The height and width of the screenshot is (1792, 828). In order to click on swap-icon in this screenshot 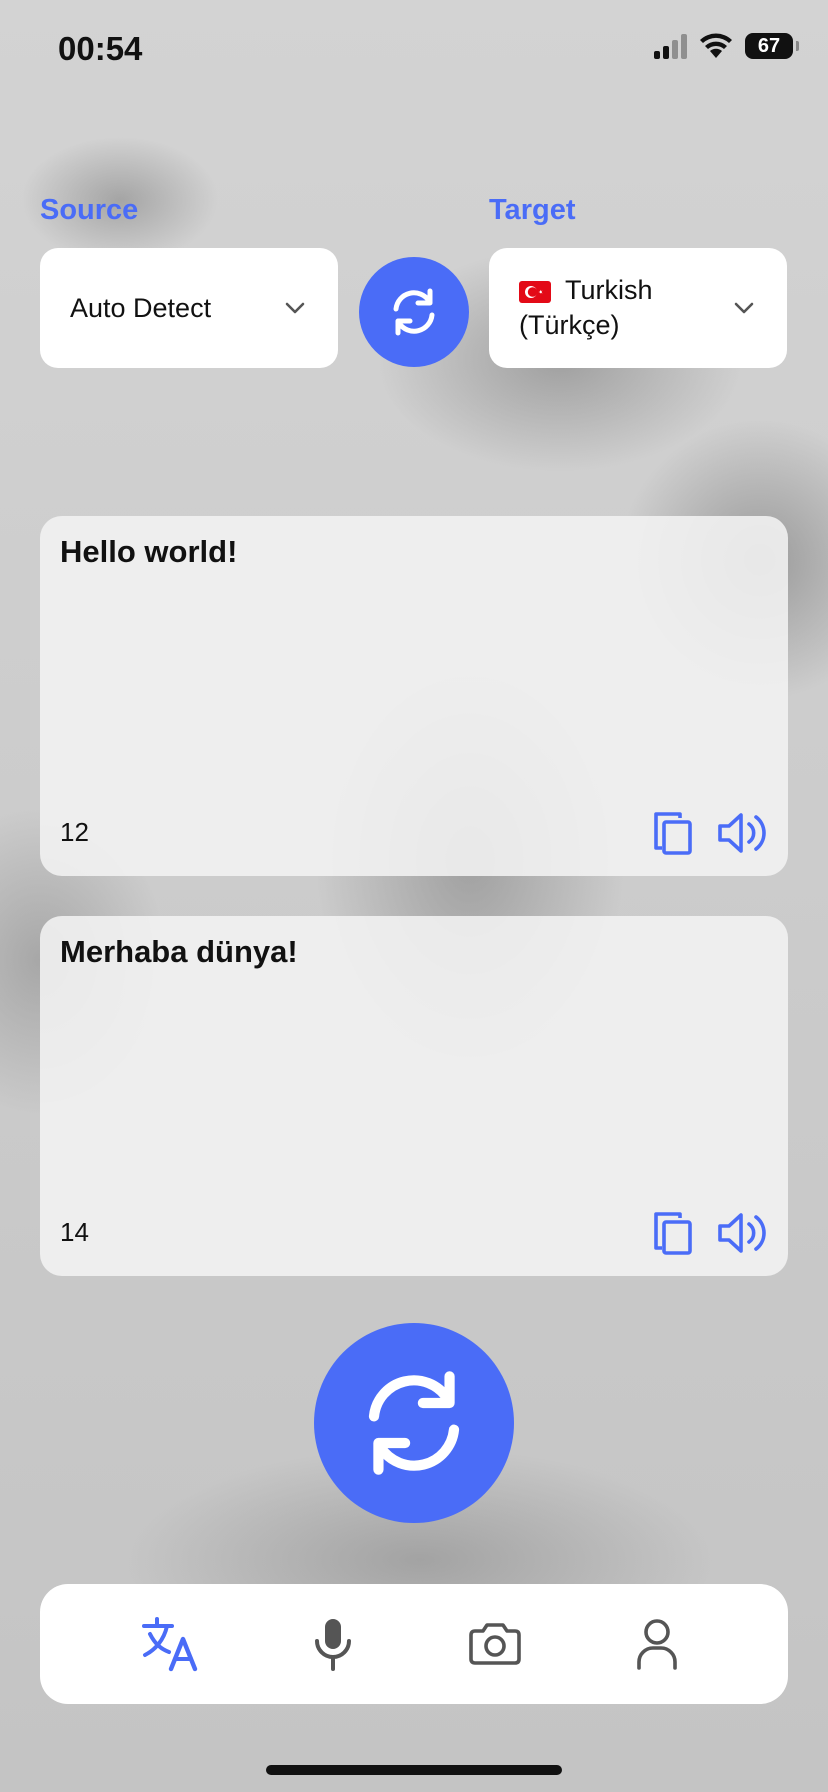, I will do `click(414, 312)`.